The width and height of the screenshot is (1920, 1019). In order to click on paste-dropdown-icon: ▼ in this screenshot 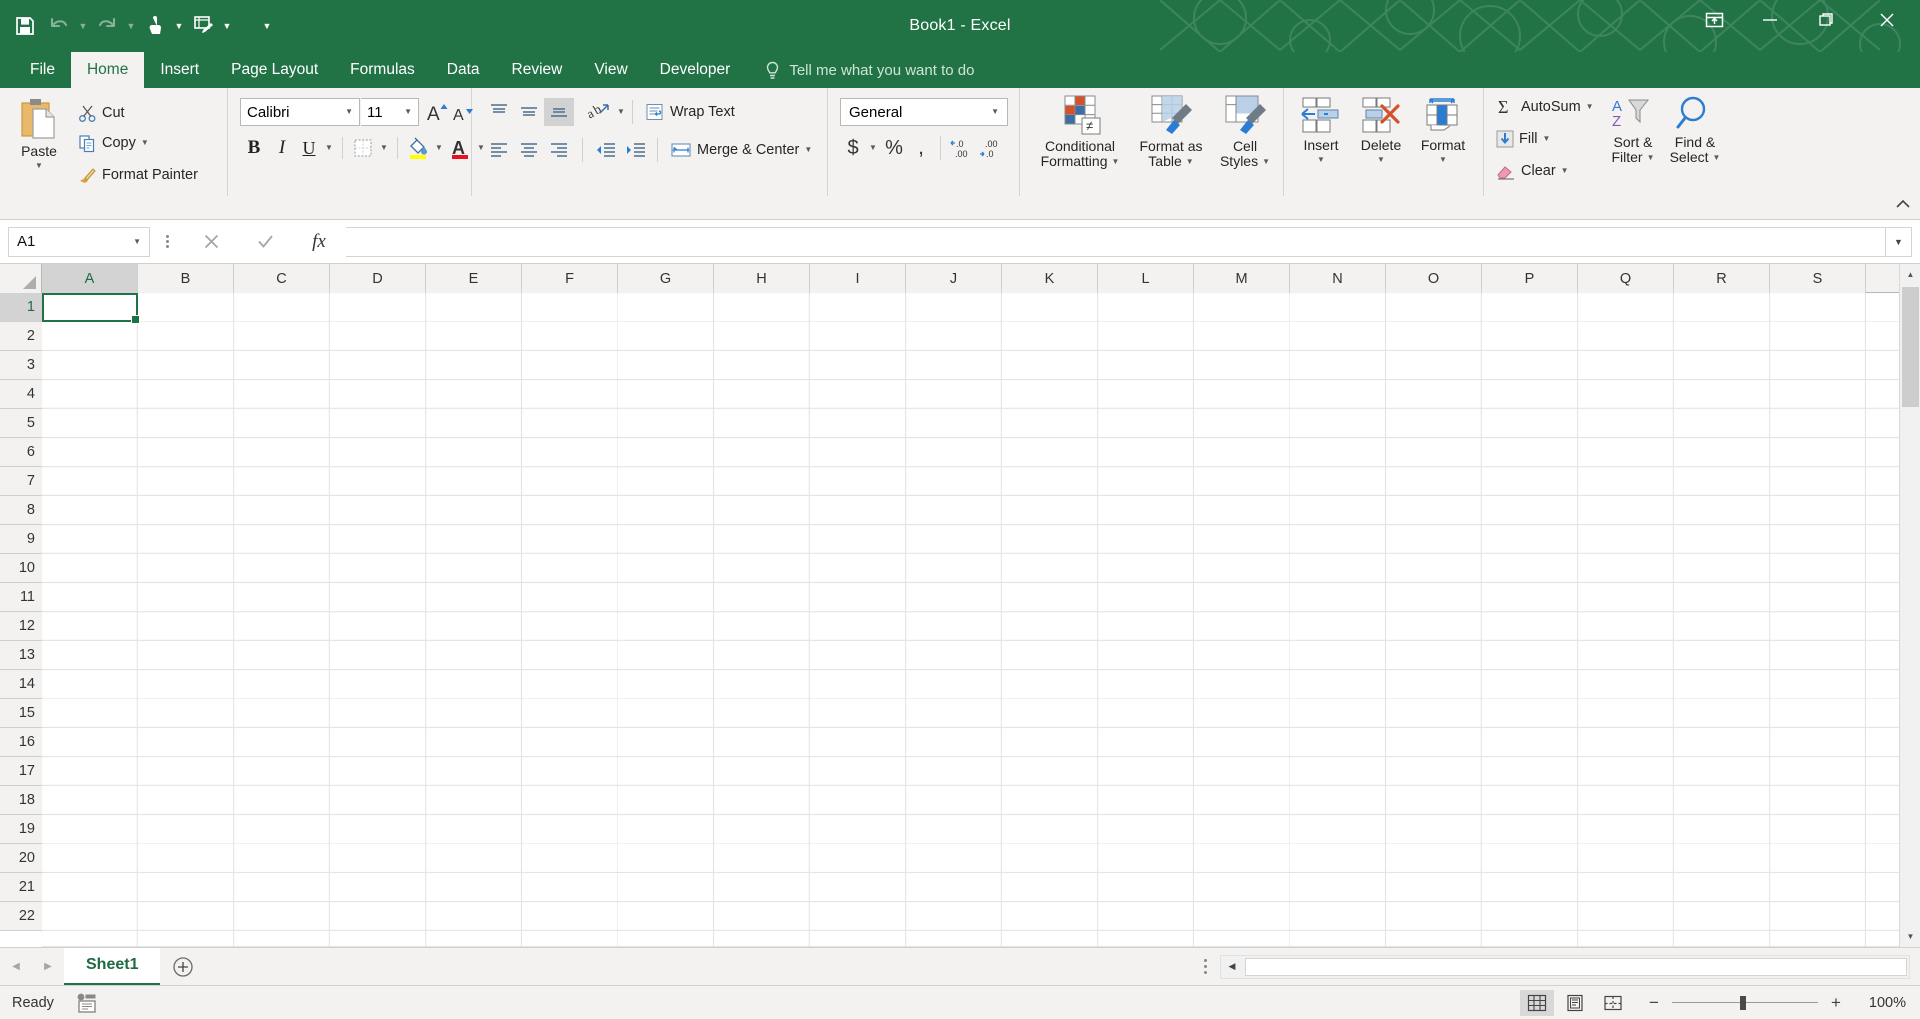, I will do `click(39, 166)`.